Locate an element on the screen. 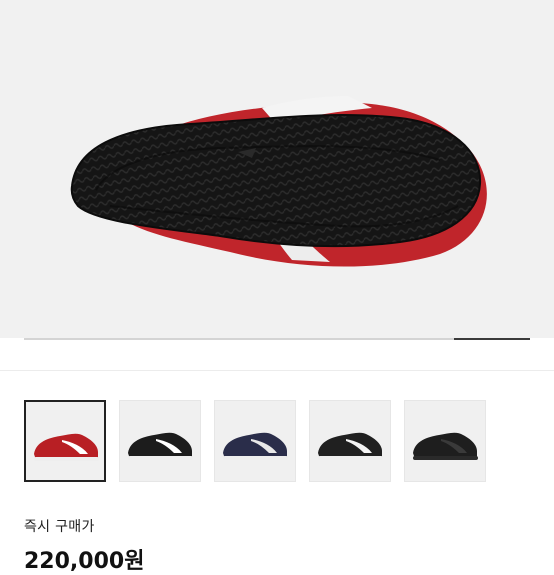 The height and width of the screenshot is (575, 554). thumbnail-all-black is located at coordinates (445, 441).